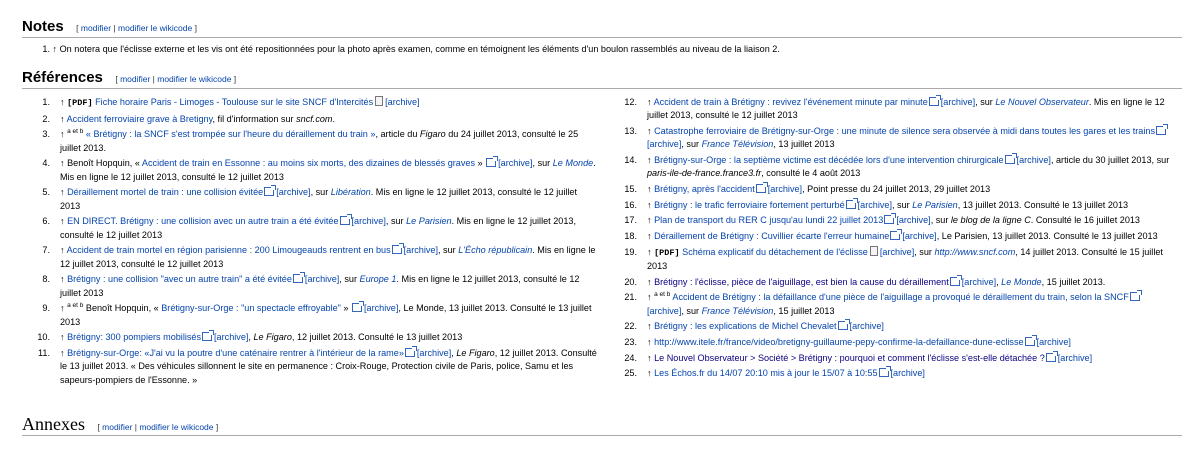  Describe the element at coordinates (117, 427) in the screenshot. I see `annexes-edit-link: modifier` at that location.